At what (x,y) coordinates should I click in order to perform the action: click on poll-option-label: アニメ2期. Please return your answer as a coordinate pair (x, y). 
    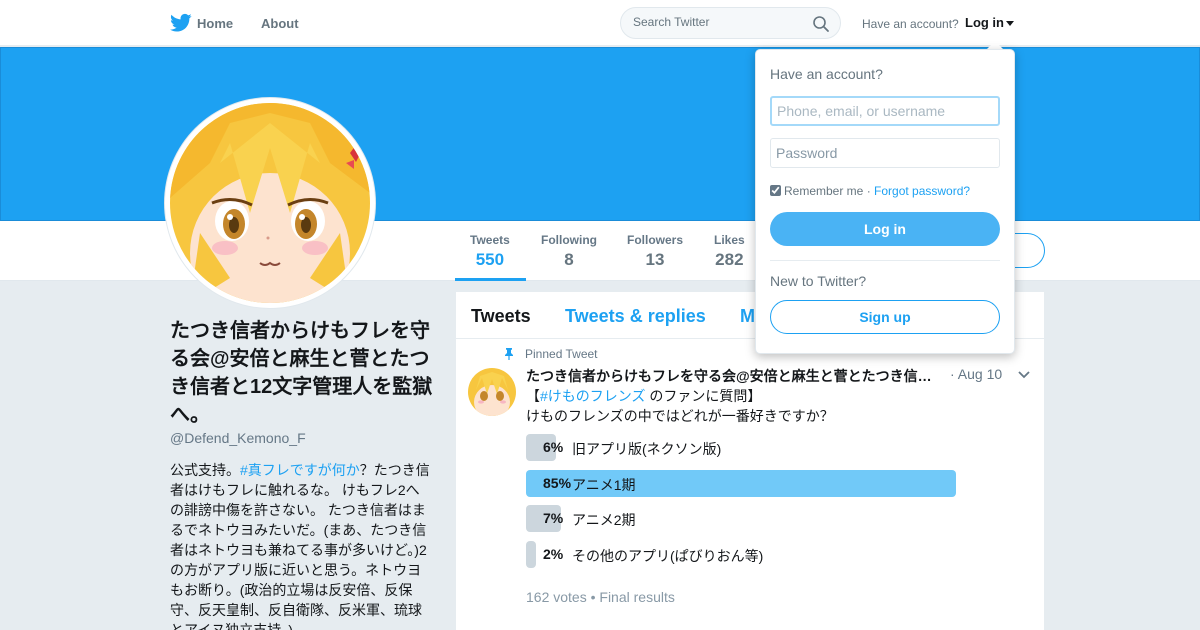
    Looking at the image, I should click on (604, 520).